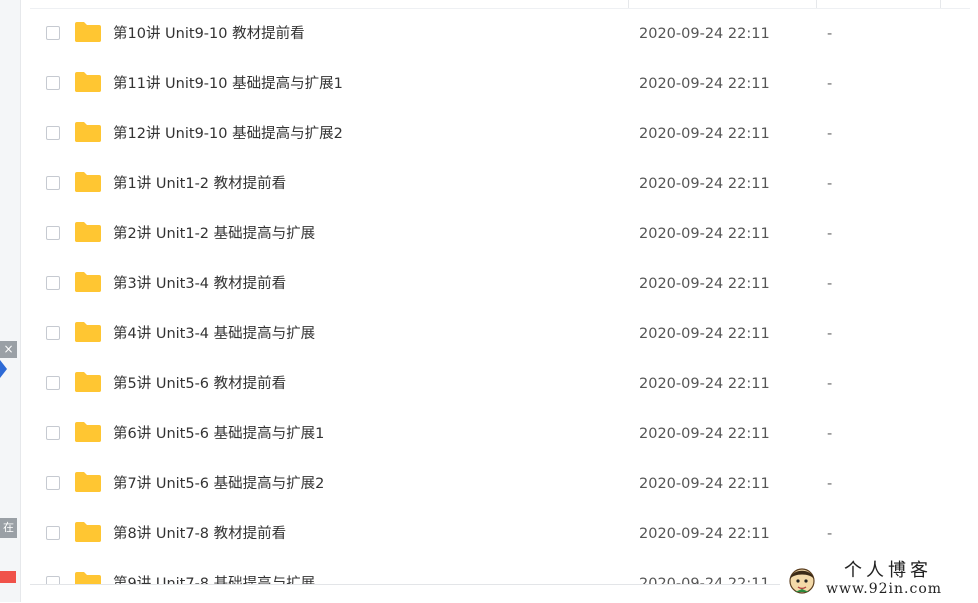 The height and width of the screenshot is (603, 978). What do you see at coordinates (199, 184) in the screenshot?
I see `file-name: 第1讲 Unit1-2 教材提前看` at bounding box center [199, 184].